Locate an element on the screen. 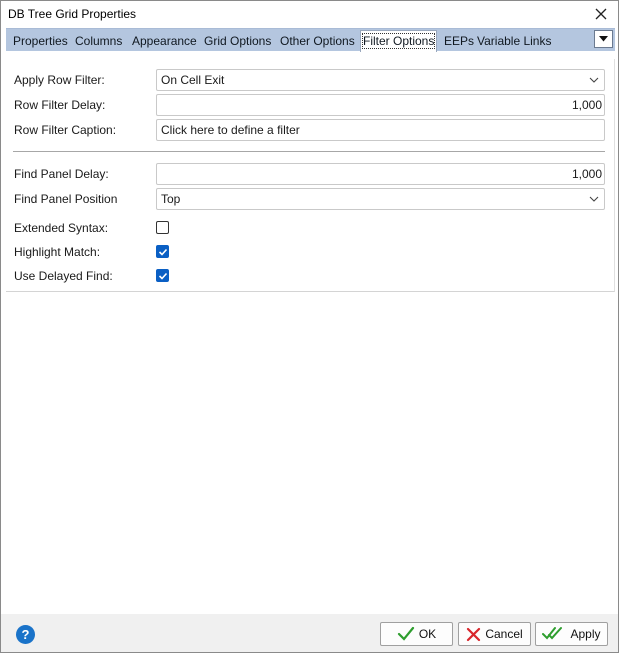 This screenshot has width=619, height=653. tab-variable-links: Variable Links is located at coordinates (514, 42).